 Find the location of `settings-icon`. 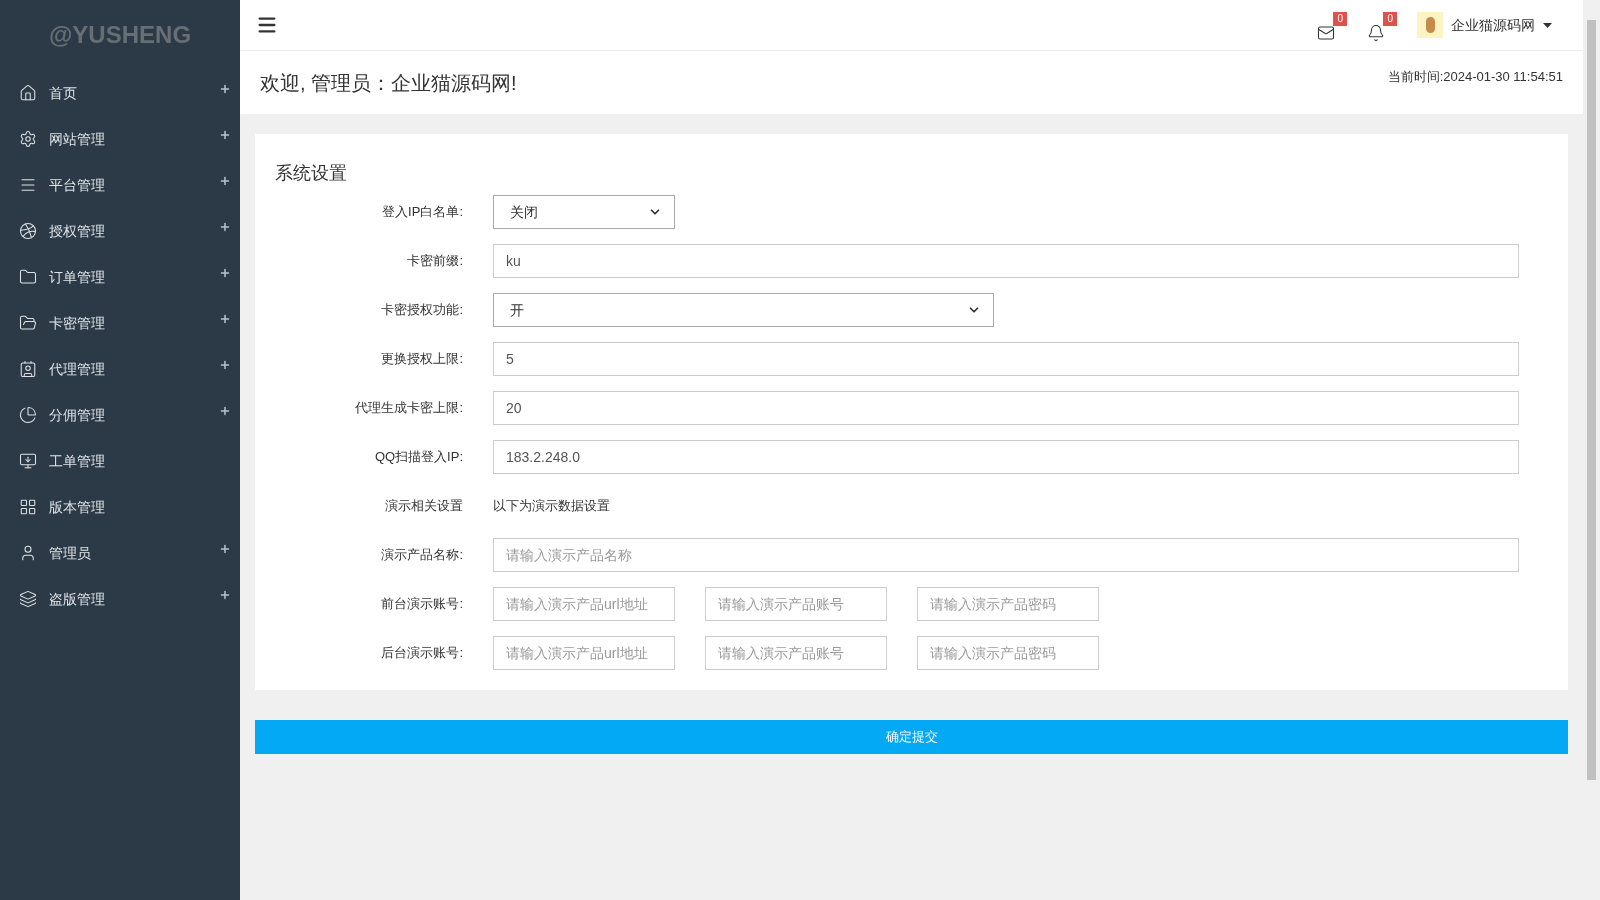

settings-icon is located at coordinates (28, 139).